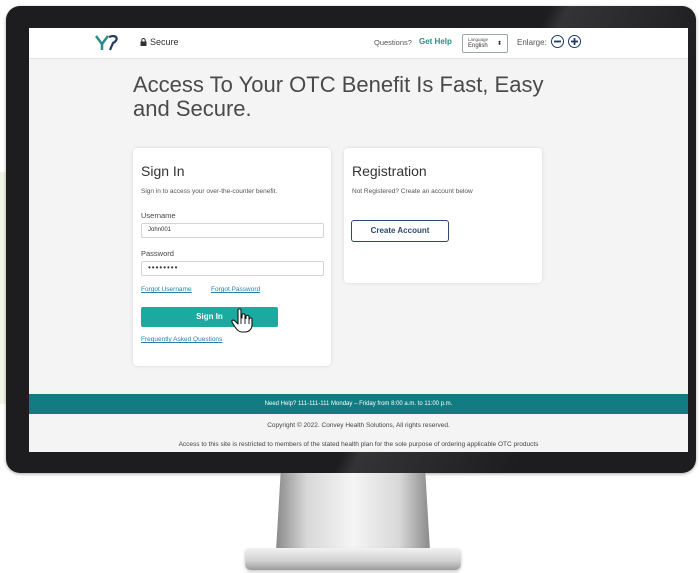  I want to click on language-value: English, so click(478, 46).